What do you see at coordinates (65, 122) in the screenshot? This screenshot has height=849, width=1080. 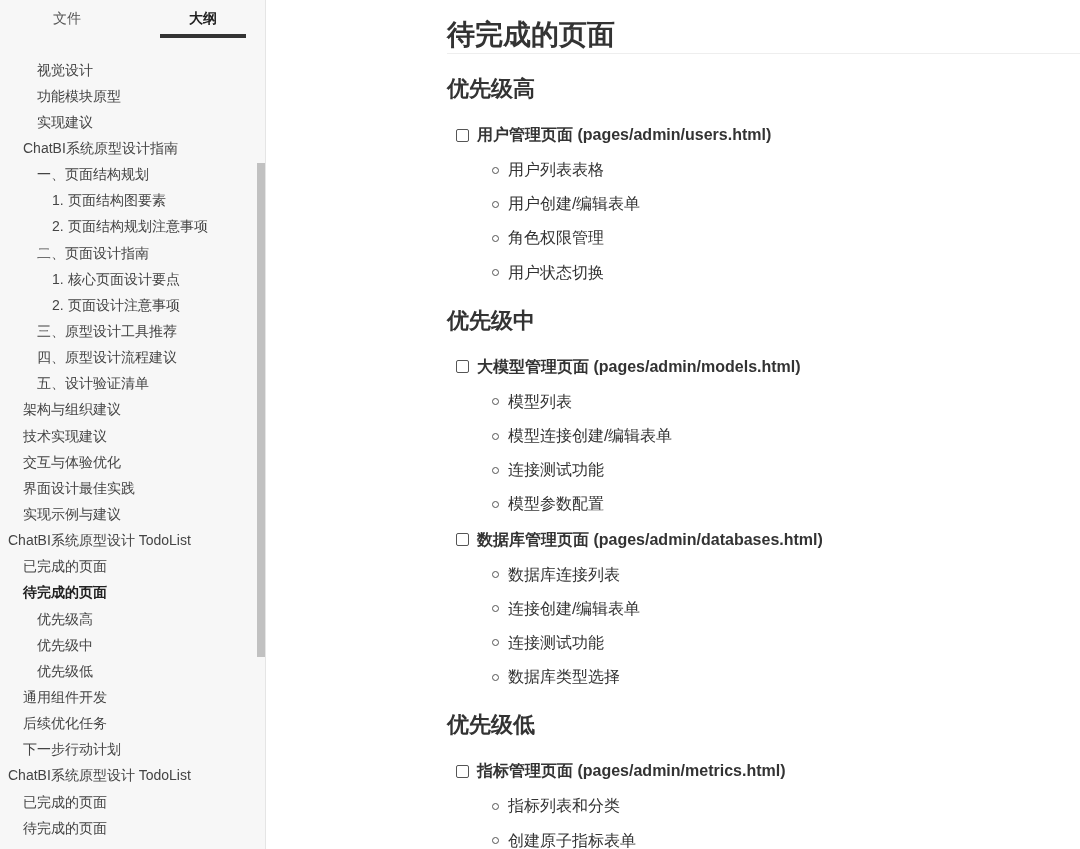 I see `outline-item: 实现建议` at bounding box center [65, 122].